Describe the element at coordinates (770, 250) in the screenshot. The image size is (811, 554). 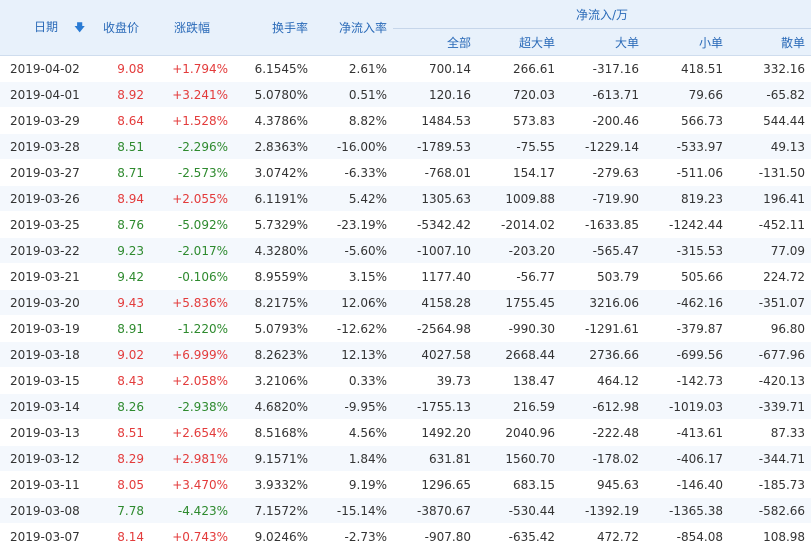
I see `net-retail-cell: 77.09` at that location.